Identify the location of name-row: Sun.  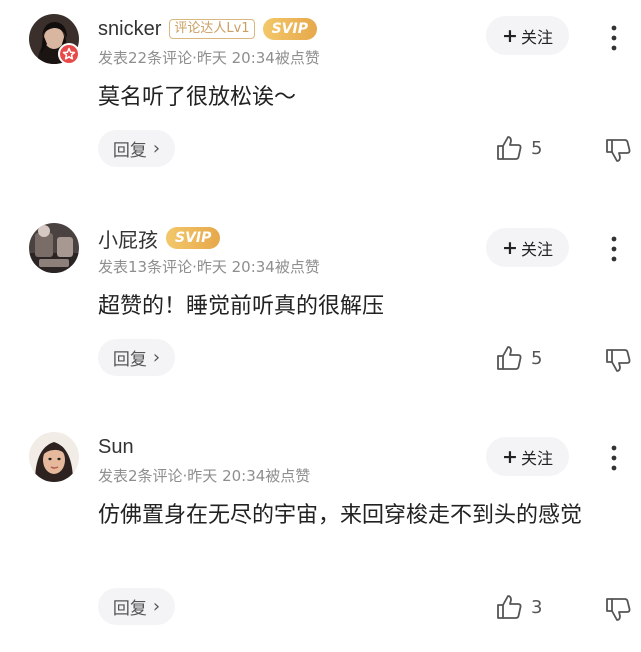
(116, 447).